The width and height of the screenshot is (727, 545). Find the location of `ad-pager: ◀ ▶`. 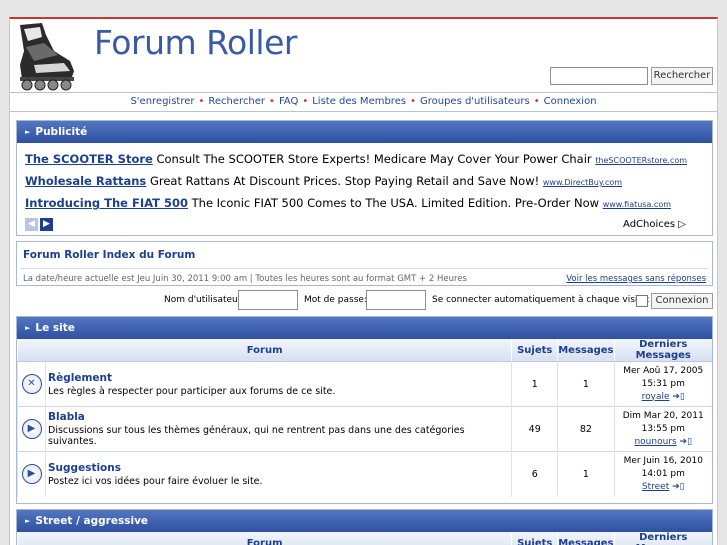

ad-pager: ◀ ▶ is located at coordinates (40, 224).